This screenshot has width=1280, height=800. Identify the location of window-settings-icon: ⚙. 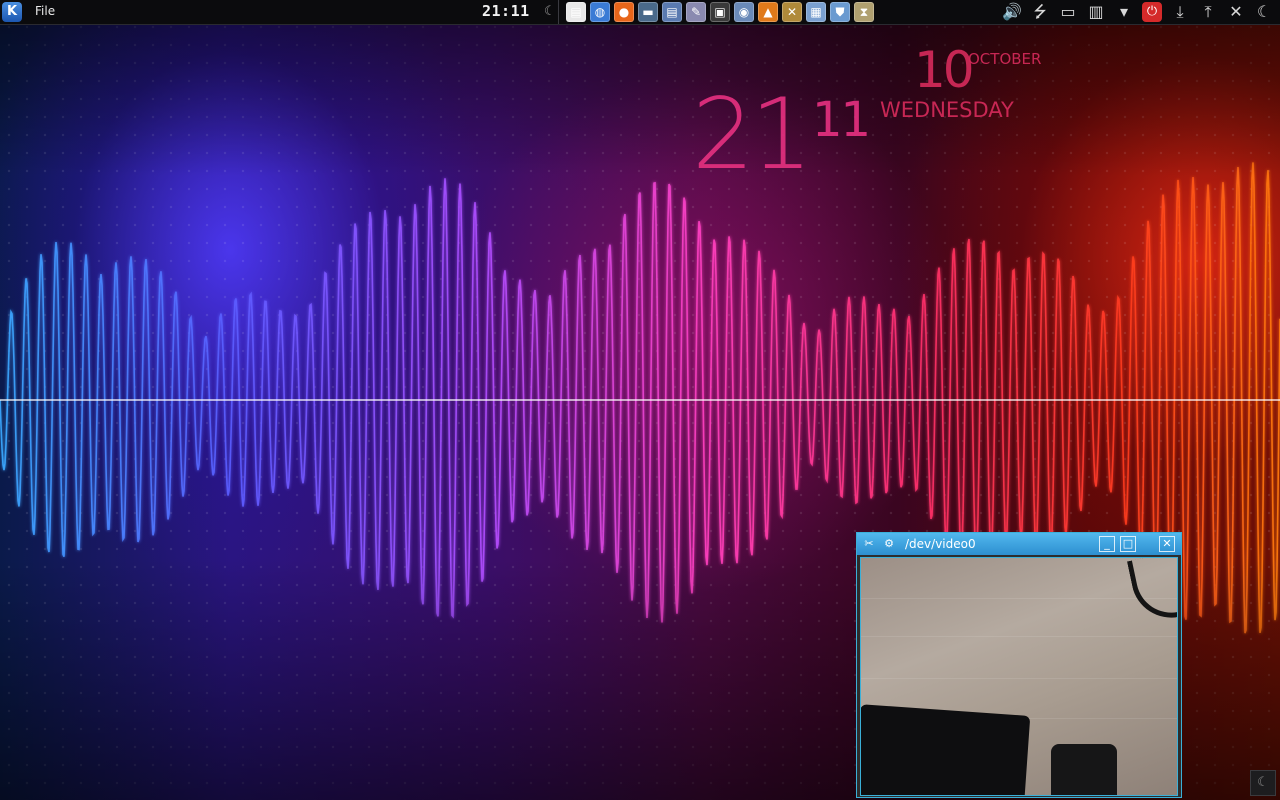
(889, 544).